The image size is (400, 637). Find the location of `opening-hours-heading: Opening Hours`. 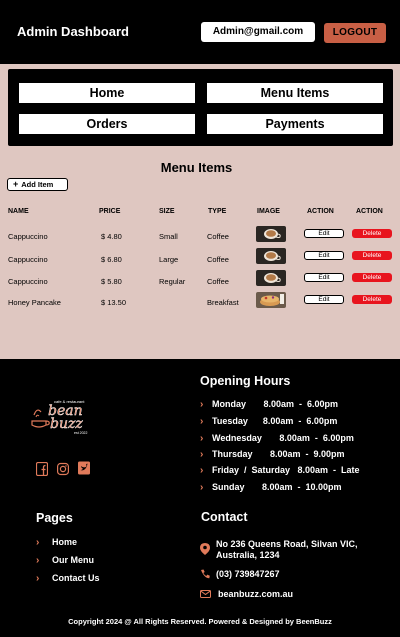

opening-hours-heading: Opening Hours is located at coordinates (245, 381).